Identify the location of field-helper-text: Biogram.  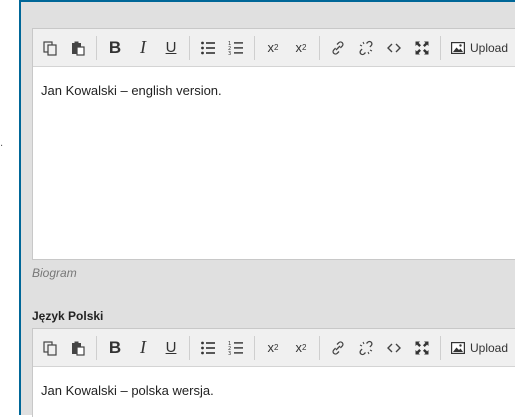
(54, 273).